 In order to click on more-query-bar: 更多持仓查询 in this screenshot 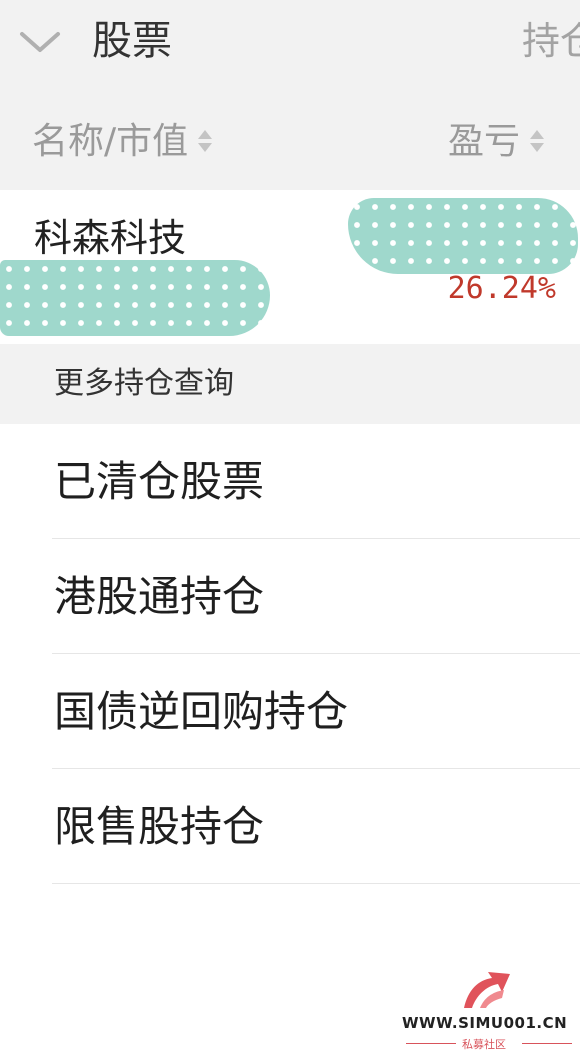, I will do `click(290, 384)`.